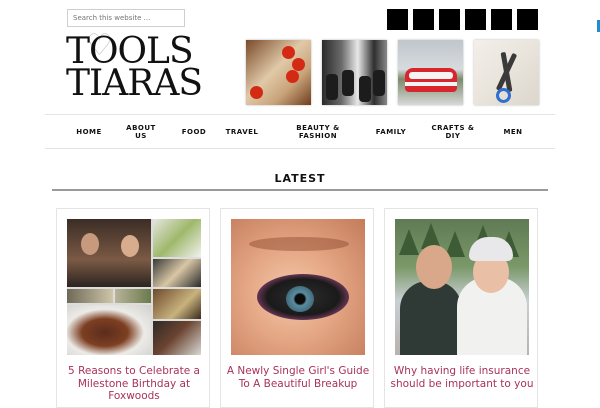 The image size is (600, 408). Describe the element at coordinates (430, 72) in the screenshot. I see `travel-thumbnail` at that location.